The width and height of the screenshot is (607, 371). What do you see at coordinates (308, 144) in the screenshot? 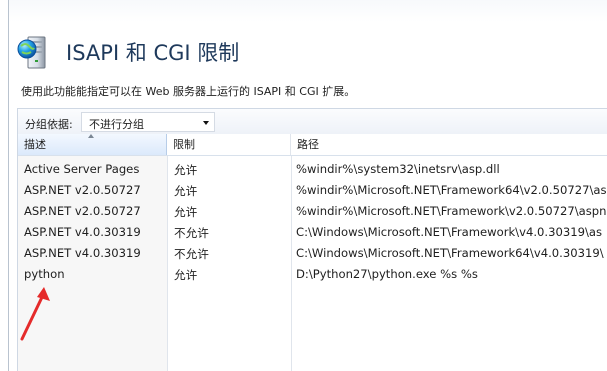
I see `column-header-label: 路径` at bounding box center [308, 144].